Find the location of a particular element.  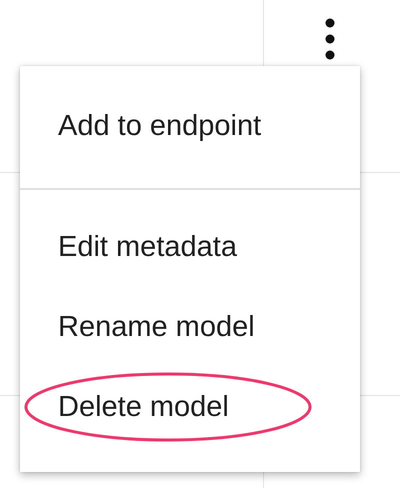

menu-item: Rename model is located at coordinates (190, 327).